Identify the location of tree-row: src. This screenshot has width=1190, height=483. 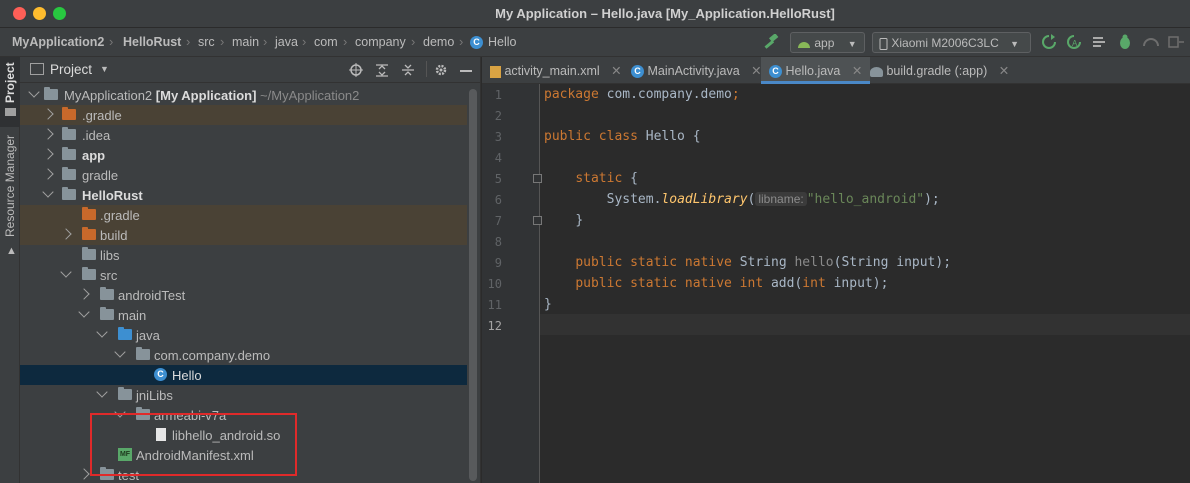
(243, 275).